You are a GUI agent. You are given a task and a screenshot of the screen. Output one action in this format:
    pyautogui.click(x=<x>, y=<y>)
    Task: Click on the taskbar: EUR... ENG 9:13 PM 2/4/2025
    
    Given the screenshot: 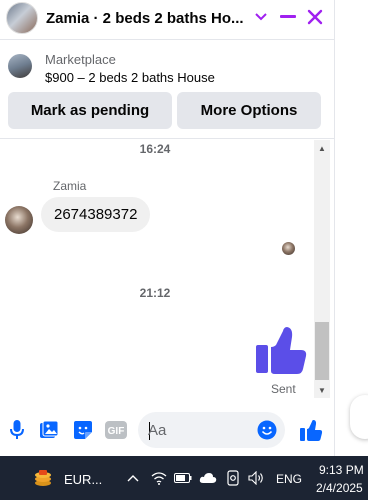 What is the action you would take?
    pyautogui.click(x=184, y=478)
    